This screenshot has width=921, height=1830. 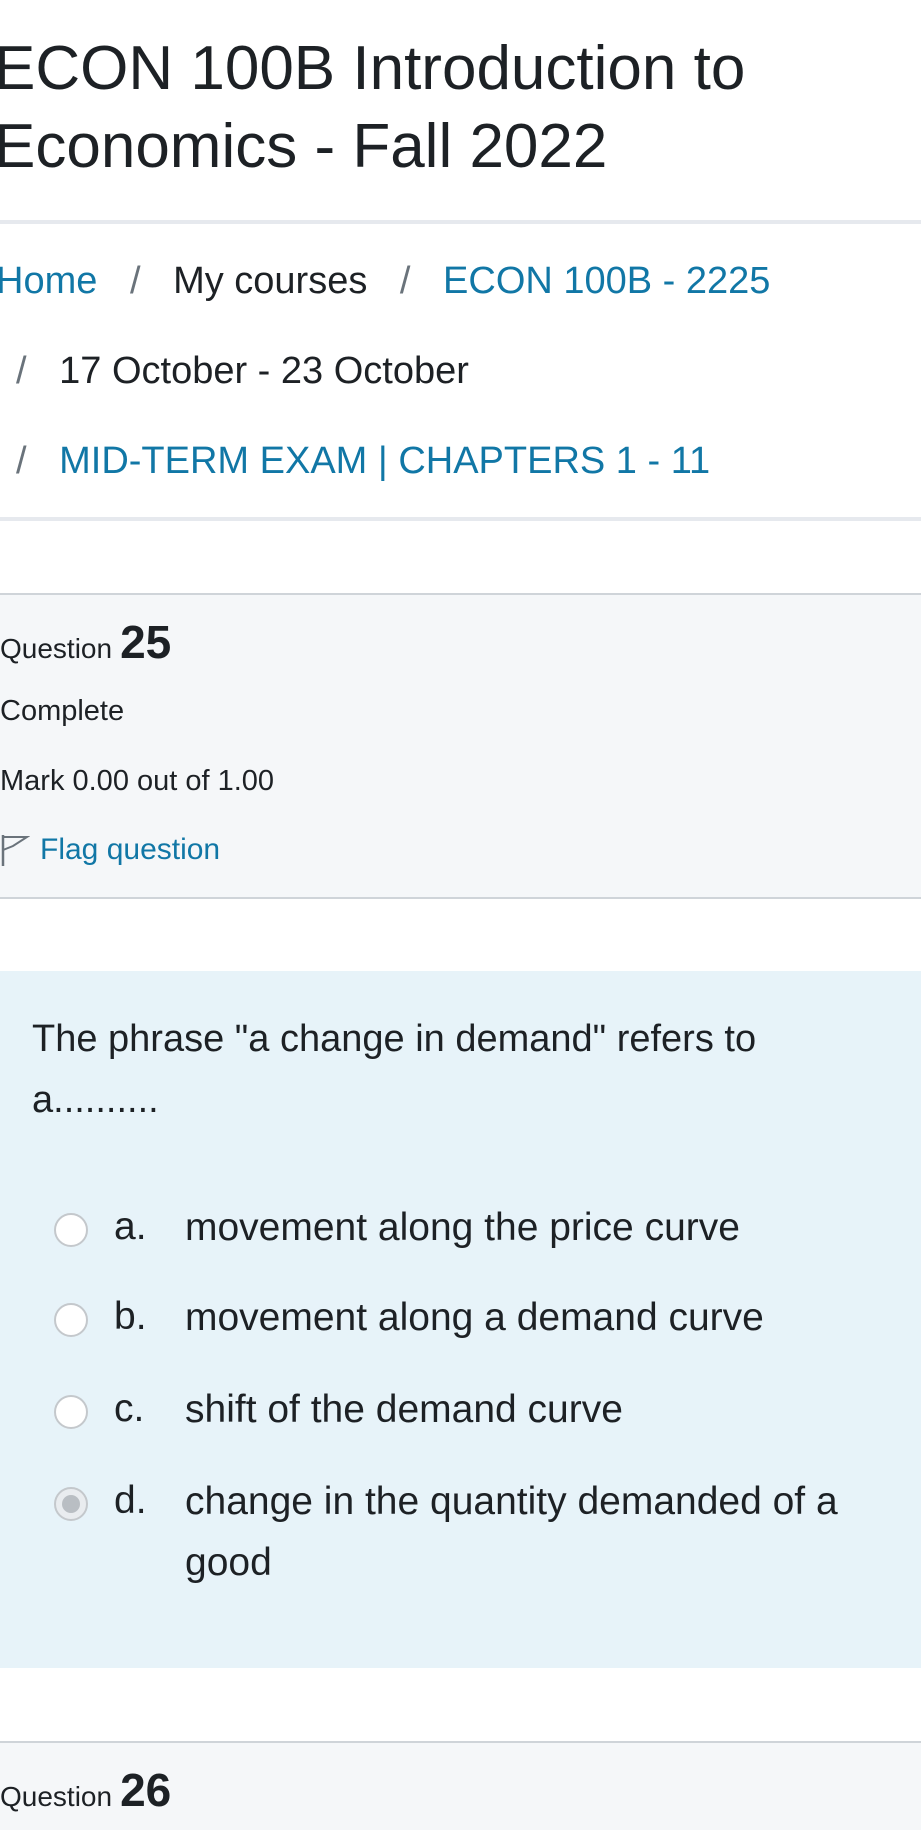 I want to click on question-number: Question 26, so click(x=85, y=1790).